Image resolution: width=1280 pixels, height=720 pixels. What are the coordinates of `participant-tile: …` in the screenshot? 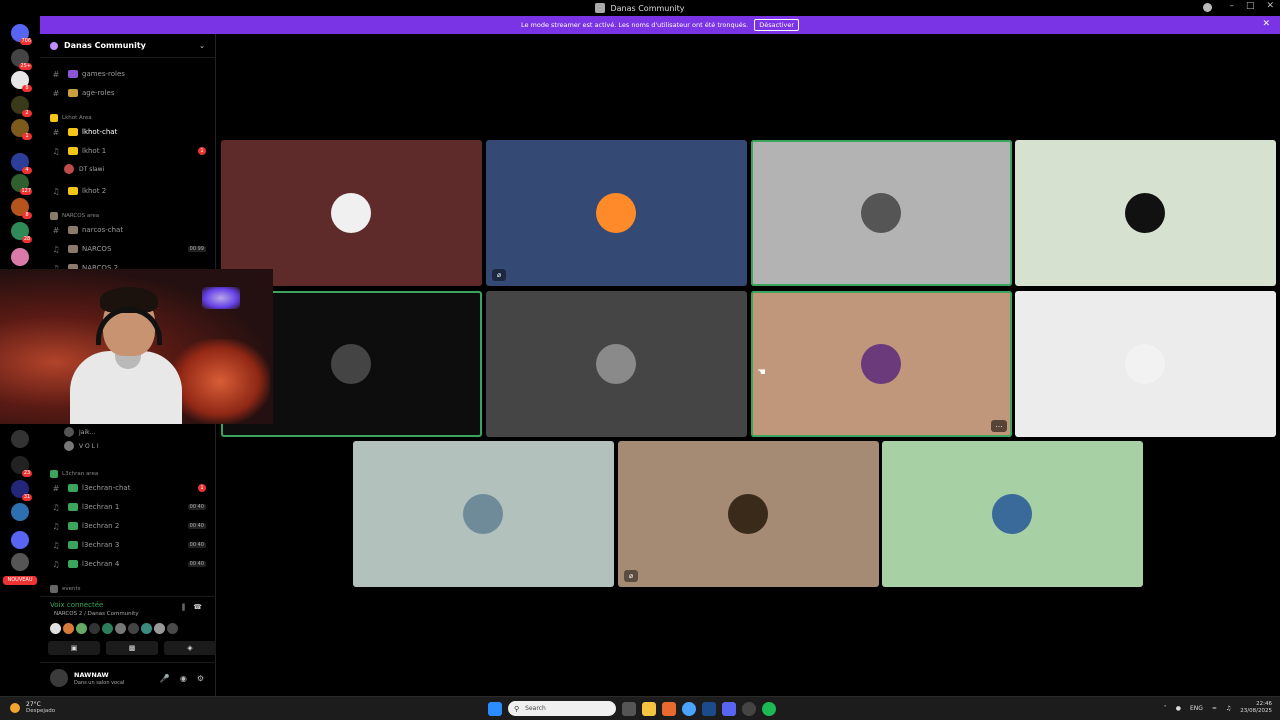 It's located at (881, 364).